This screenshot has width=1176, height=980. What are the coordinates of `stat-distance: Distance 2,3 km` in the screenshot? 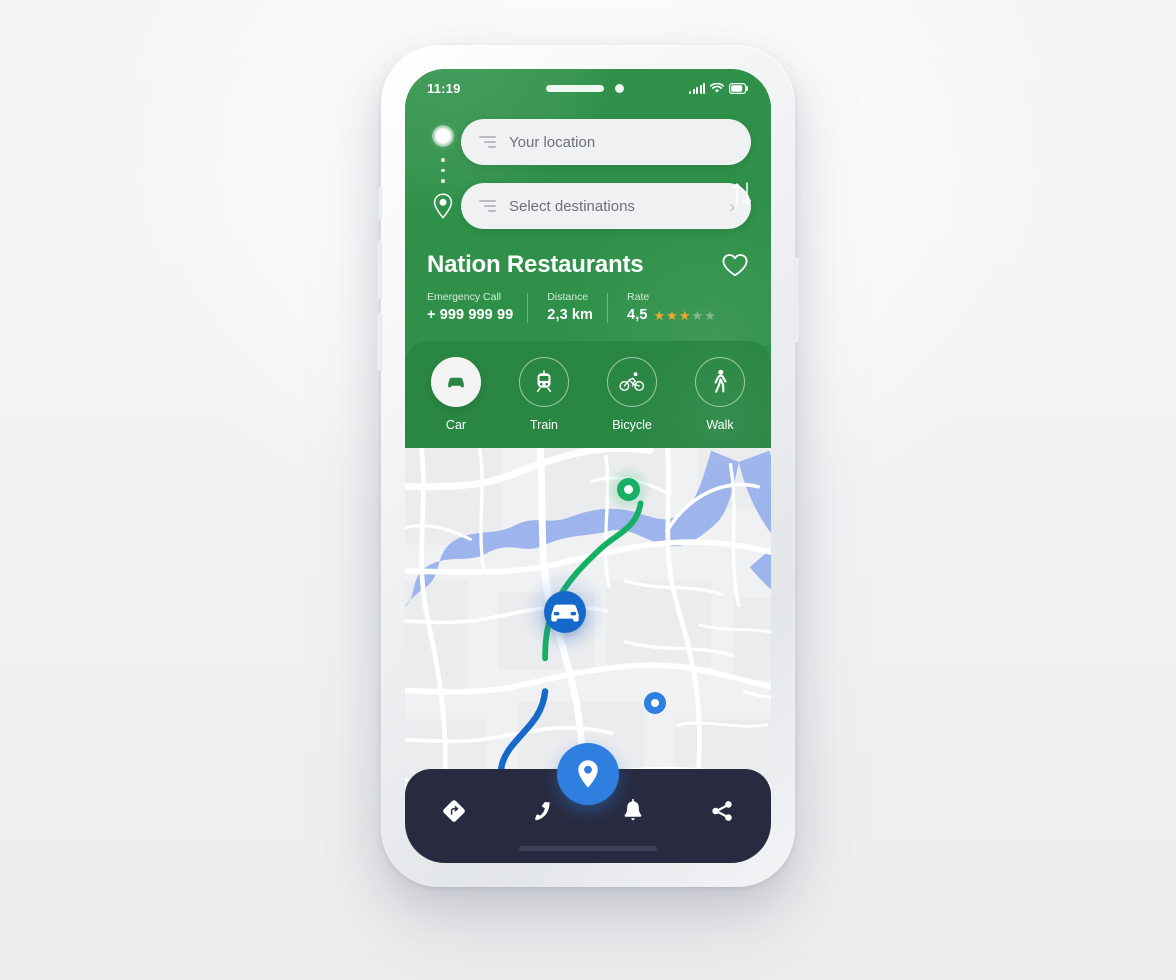 It's located at (567, 307).